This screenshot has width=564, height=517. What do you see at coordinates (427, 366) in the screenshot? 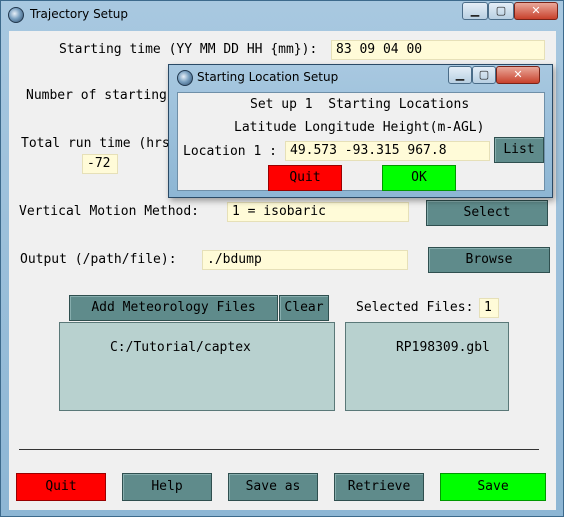
I see `selected-files-list: RP198309.gbl` at bounding box center [427, 366].